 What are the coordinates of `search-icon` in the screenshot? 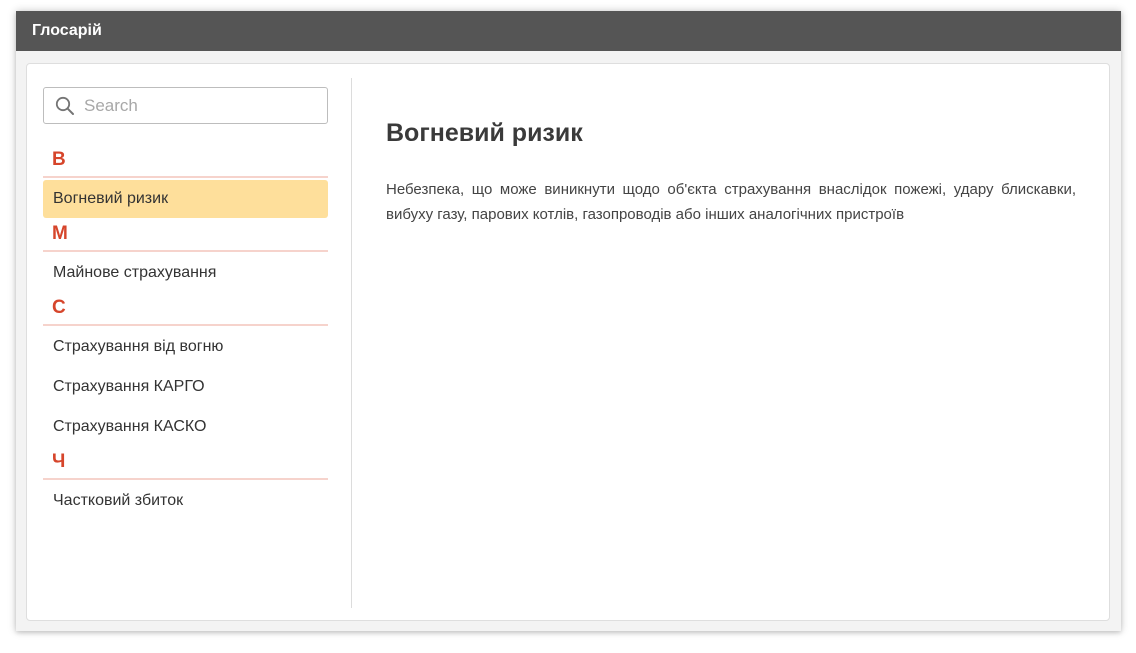 It's located at (64, 105).